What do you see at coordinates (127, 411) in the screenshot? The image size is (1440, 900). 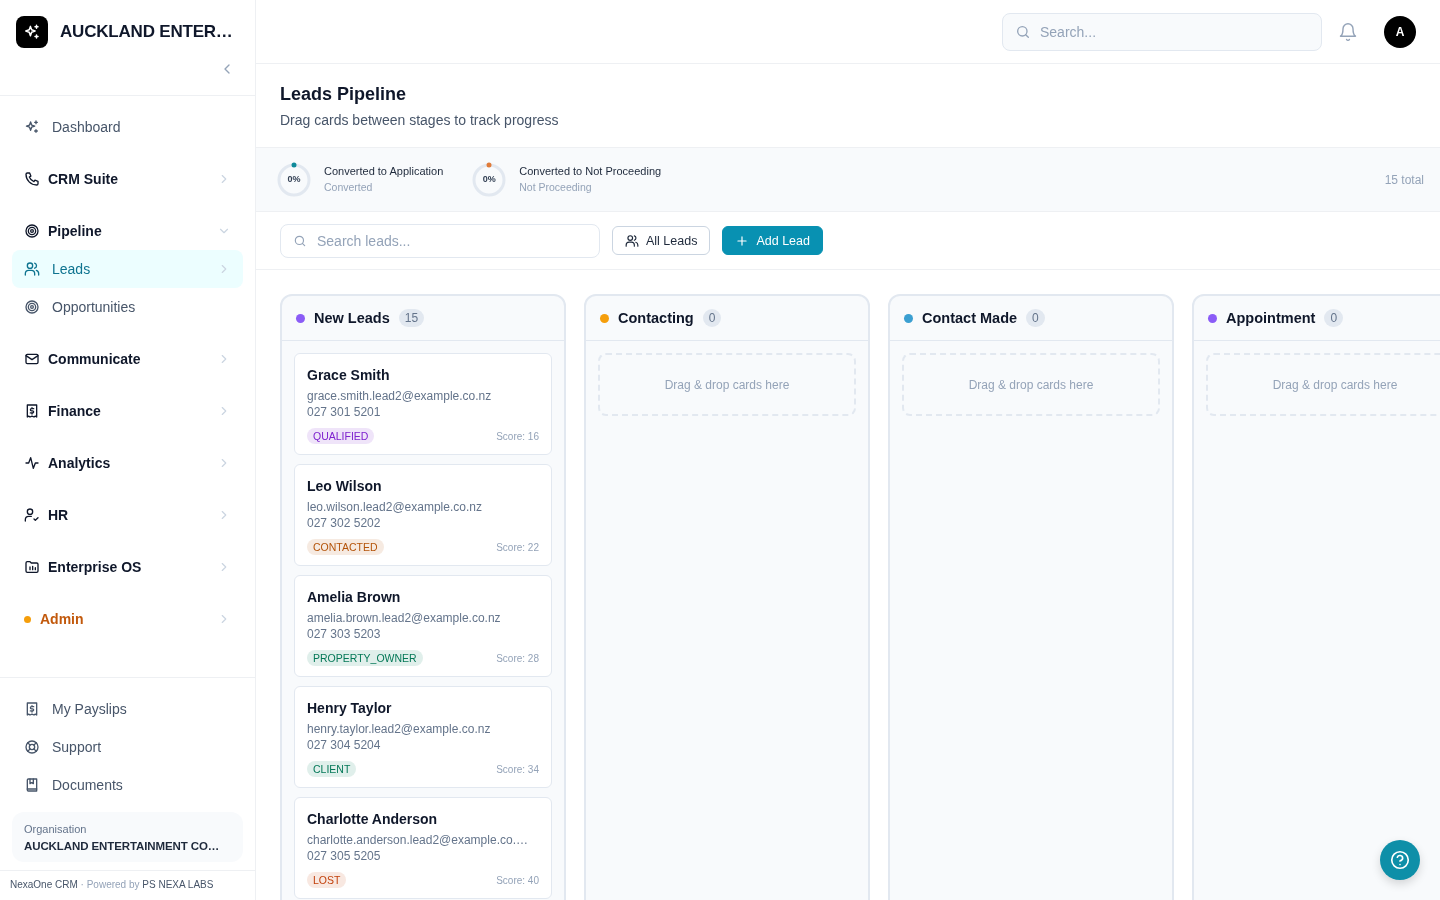 I see `nav-item: Finance` at bounding box center [127, 411].